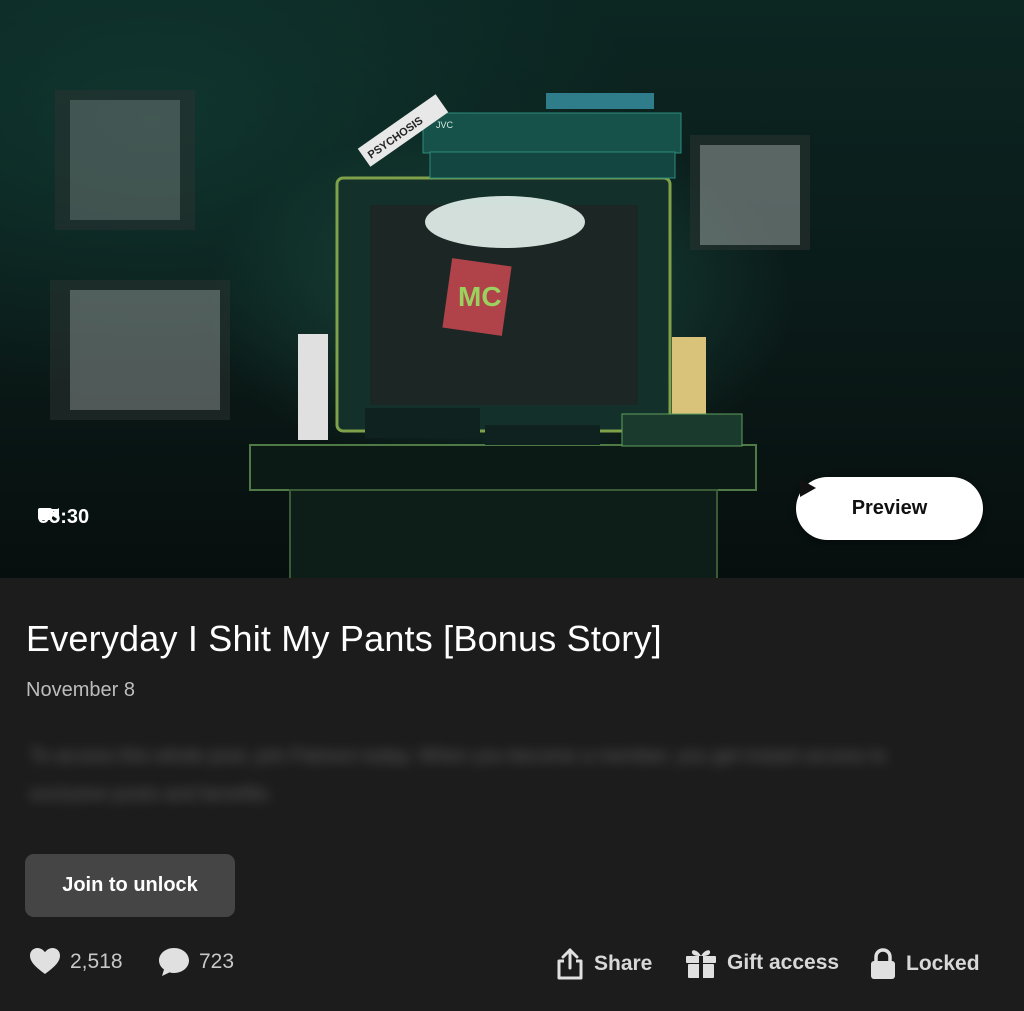 The width and height of the screenshot is (1024, 1011). I want to click on share-button: Share, so click(604, 964).